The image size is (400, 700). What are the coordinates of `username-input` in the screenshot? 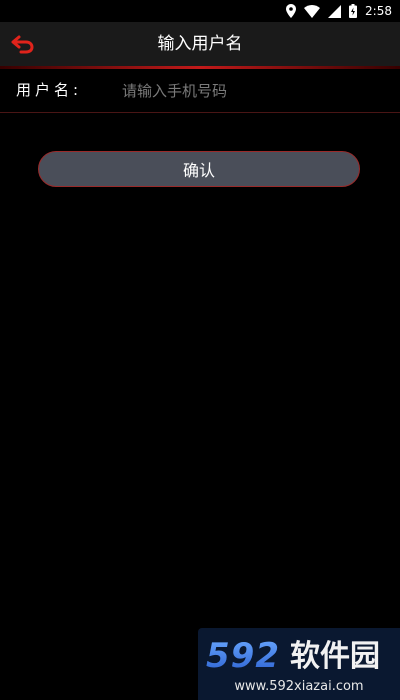 It's located at (252, 91).